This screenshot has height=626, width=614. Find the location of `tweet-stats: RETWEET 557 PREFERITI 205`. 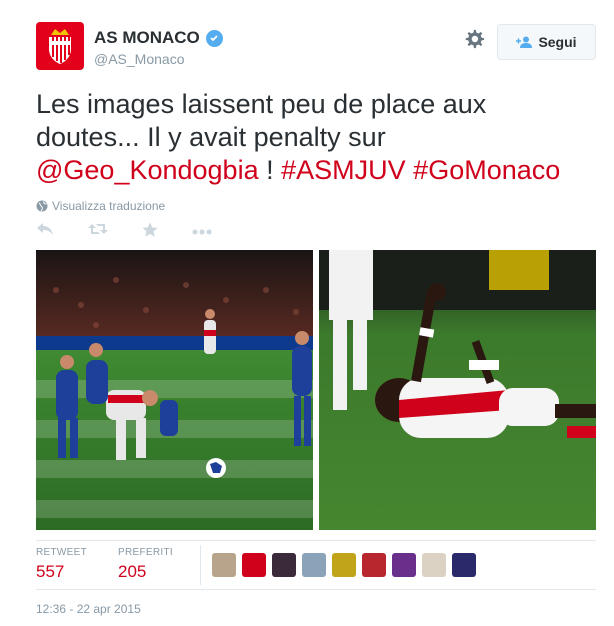

tweet-stats: RETWEET 557 PREFERITI 205 is located at coordinates (316, 565).